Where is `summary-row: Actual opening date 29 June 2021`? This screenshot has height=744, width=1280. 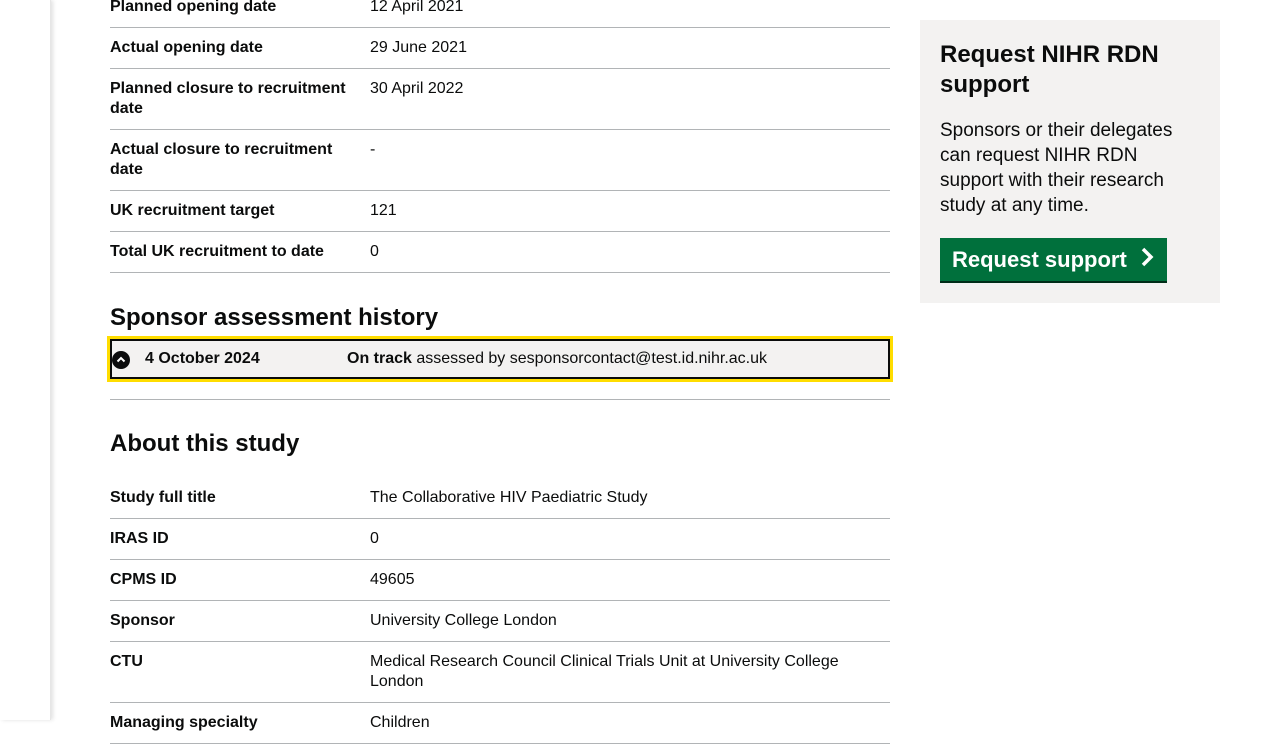
summary-row: Actual opening date 29 June 2021 is located at coordinates (500, 48).